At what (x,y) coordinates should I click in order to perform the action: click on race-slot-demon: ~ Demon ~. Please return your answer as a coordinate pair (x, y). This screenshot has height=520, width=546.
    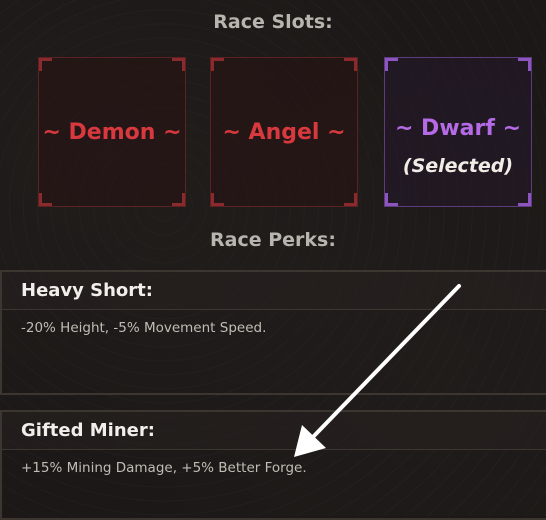
    Looking at the image, I should click on (112, 132).